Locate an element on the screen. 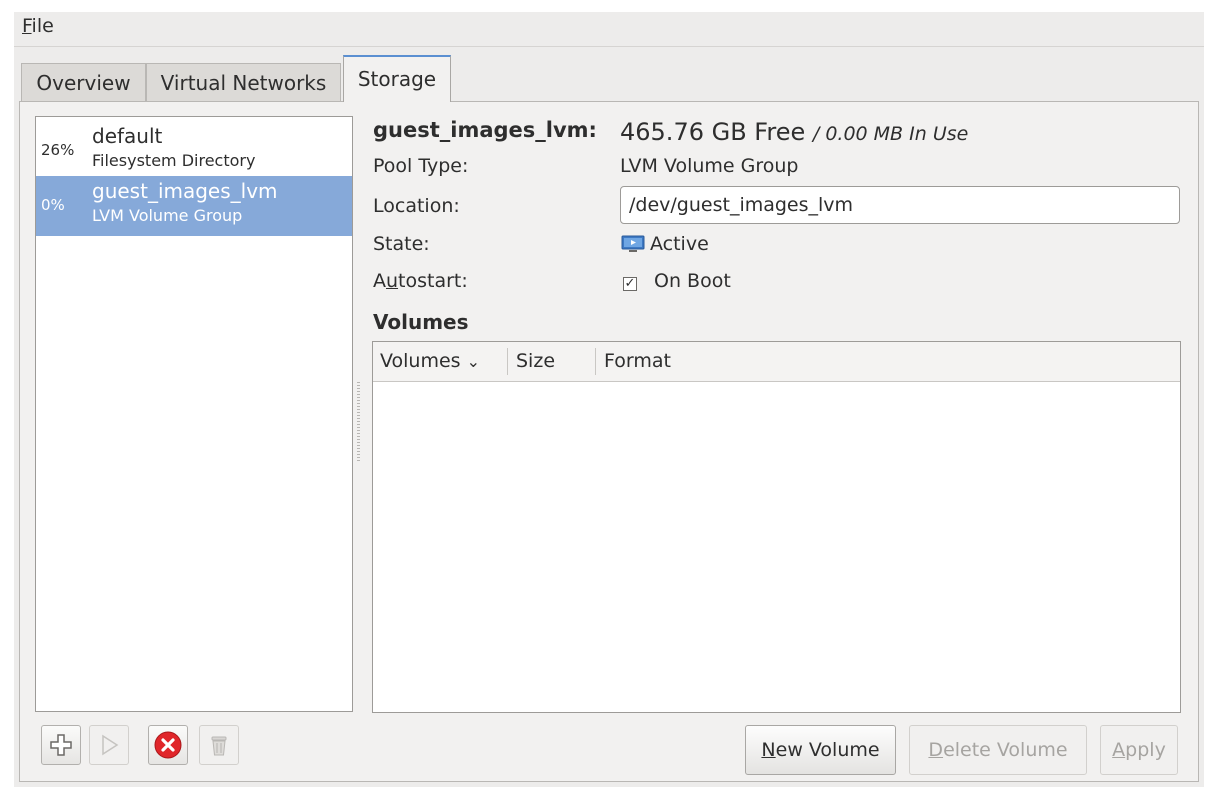 The width and height of the screenshot is (1205, 787). menu-file: File is located at coordinates (38, 26).